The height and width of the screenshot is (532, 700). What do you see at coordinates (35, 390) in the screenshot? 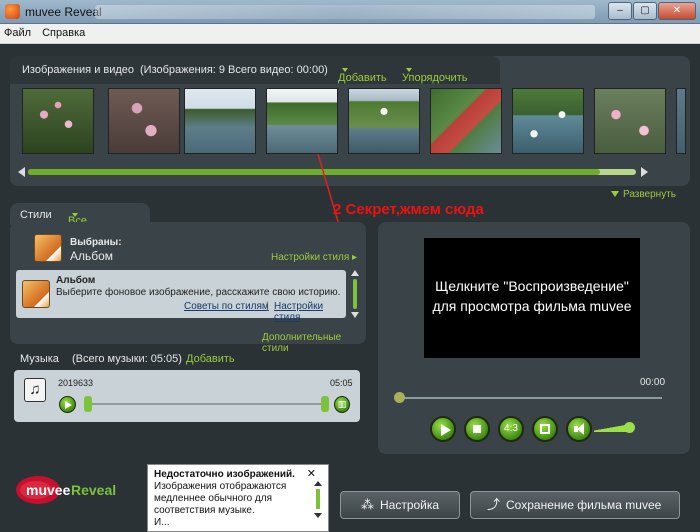
I see `music-note-icon: ♫` at bounding box center [35, 390].